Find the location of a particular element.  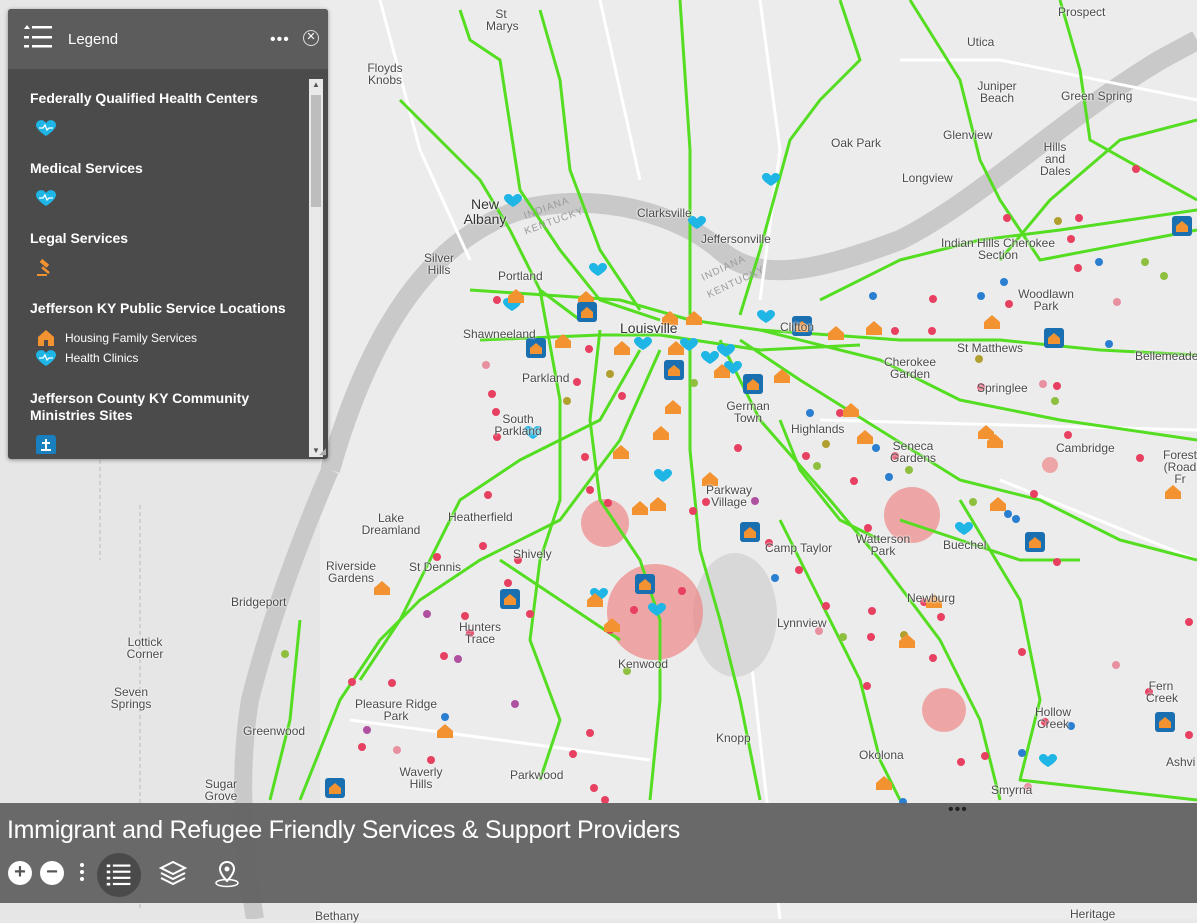

legend-scrollbar: ▲ ▼ is located at coordinates (316, 268).